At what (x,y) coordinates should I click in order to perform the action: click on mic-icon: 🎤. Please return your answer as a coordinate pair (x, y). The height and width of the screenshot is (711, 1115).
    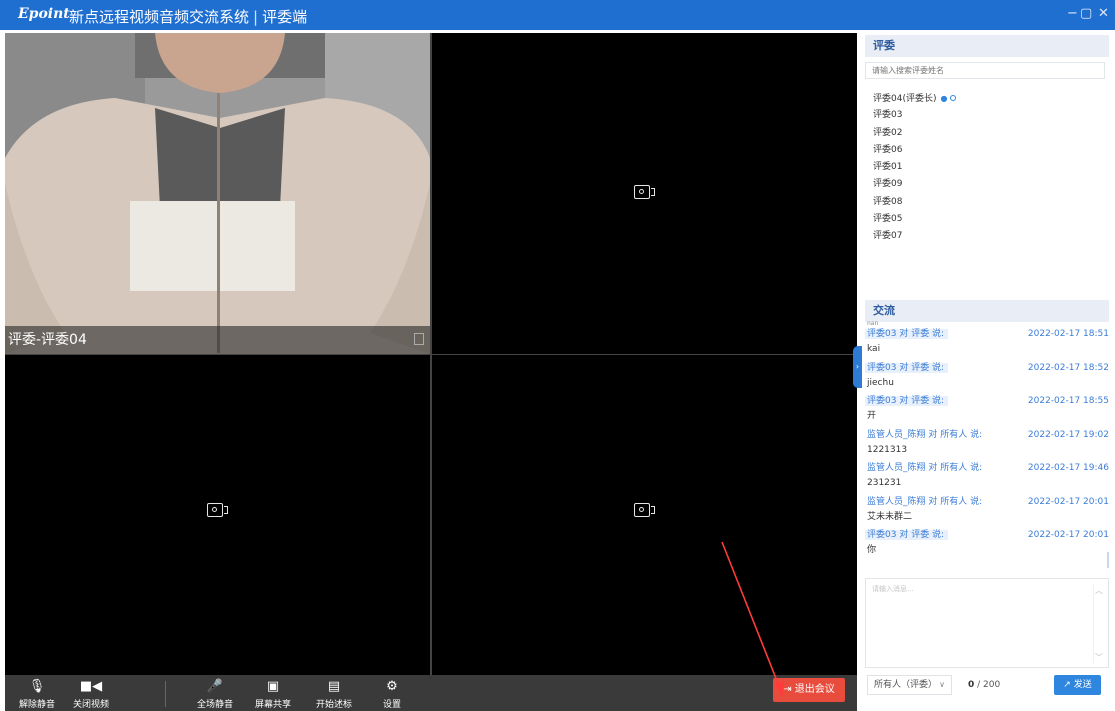
    Looking at the image, I should click on (215, 686).